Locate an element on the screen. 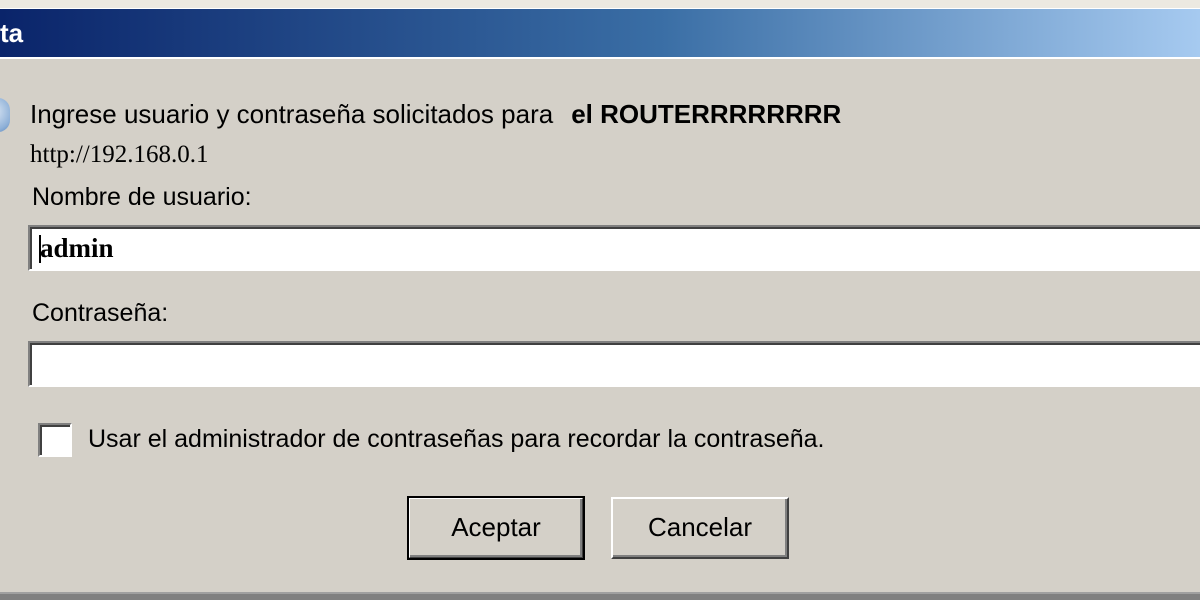 Image resolution: width=1200 pixels, height=600 pixels. cancel-button: Cancelar is located at coordinates (700, 528).